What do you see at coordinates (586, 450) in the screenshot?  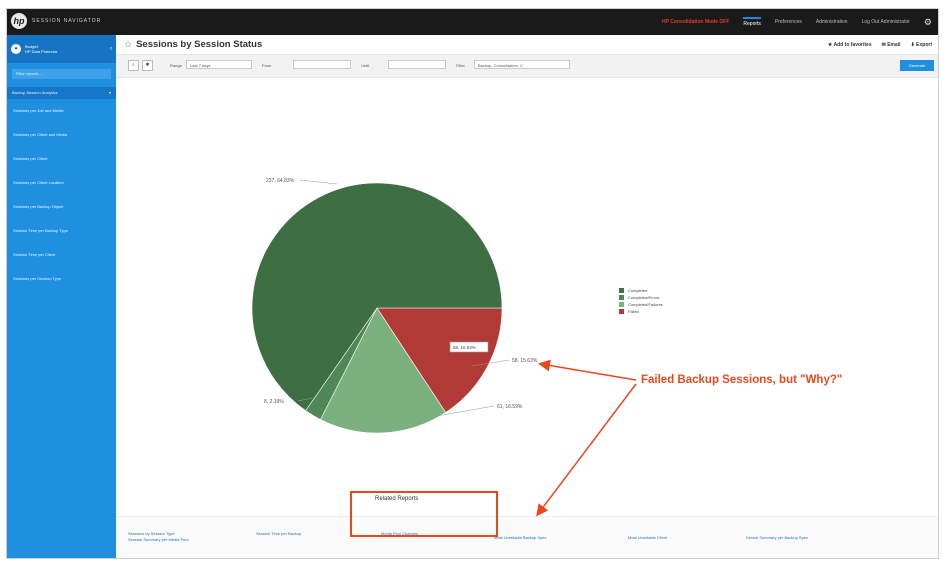 I see `arrow-to-related-reports` at bounding box center [586, 450].